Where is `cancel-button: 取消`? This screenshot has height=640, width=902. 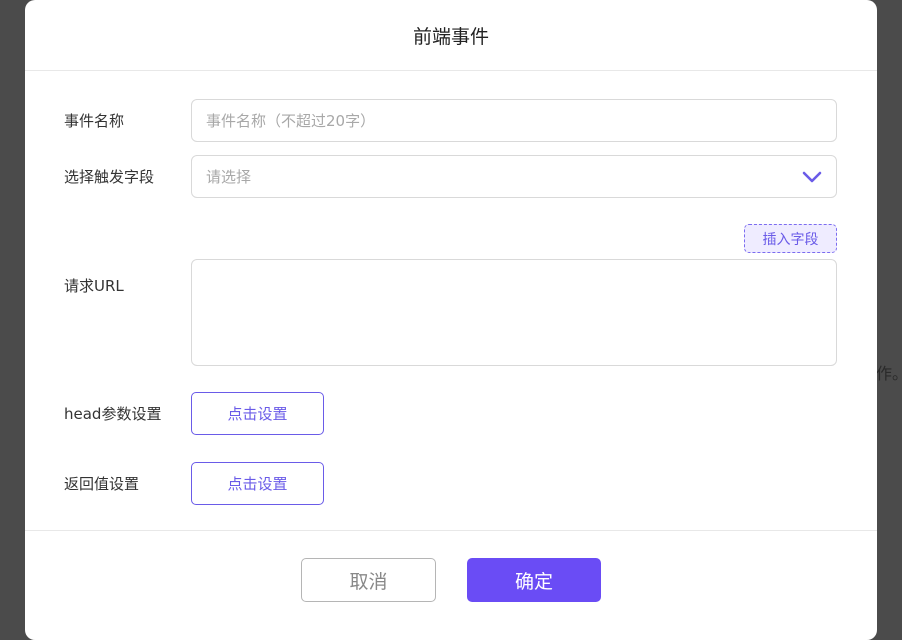 cancel-button: 取消 is located at coordinates (368, 580).